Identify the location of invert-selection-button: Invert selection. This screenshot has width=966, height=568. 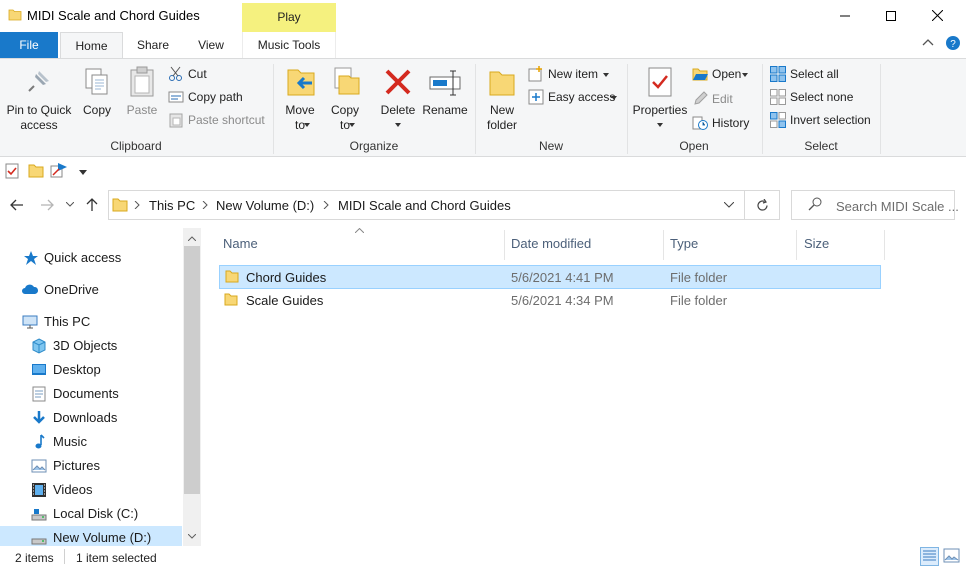
(825, 121).